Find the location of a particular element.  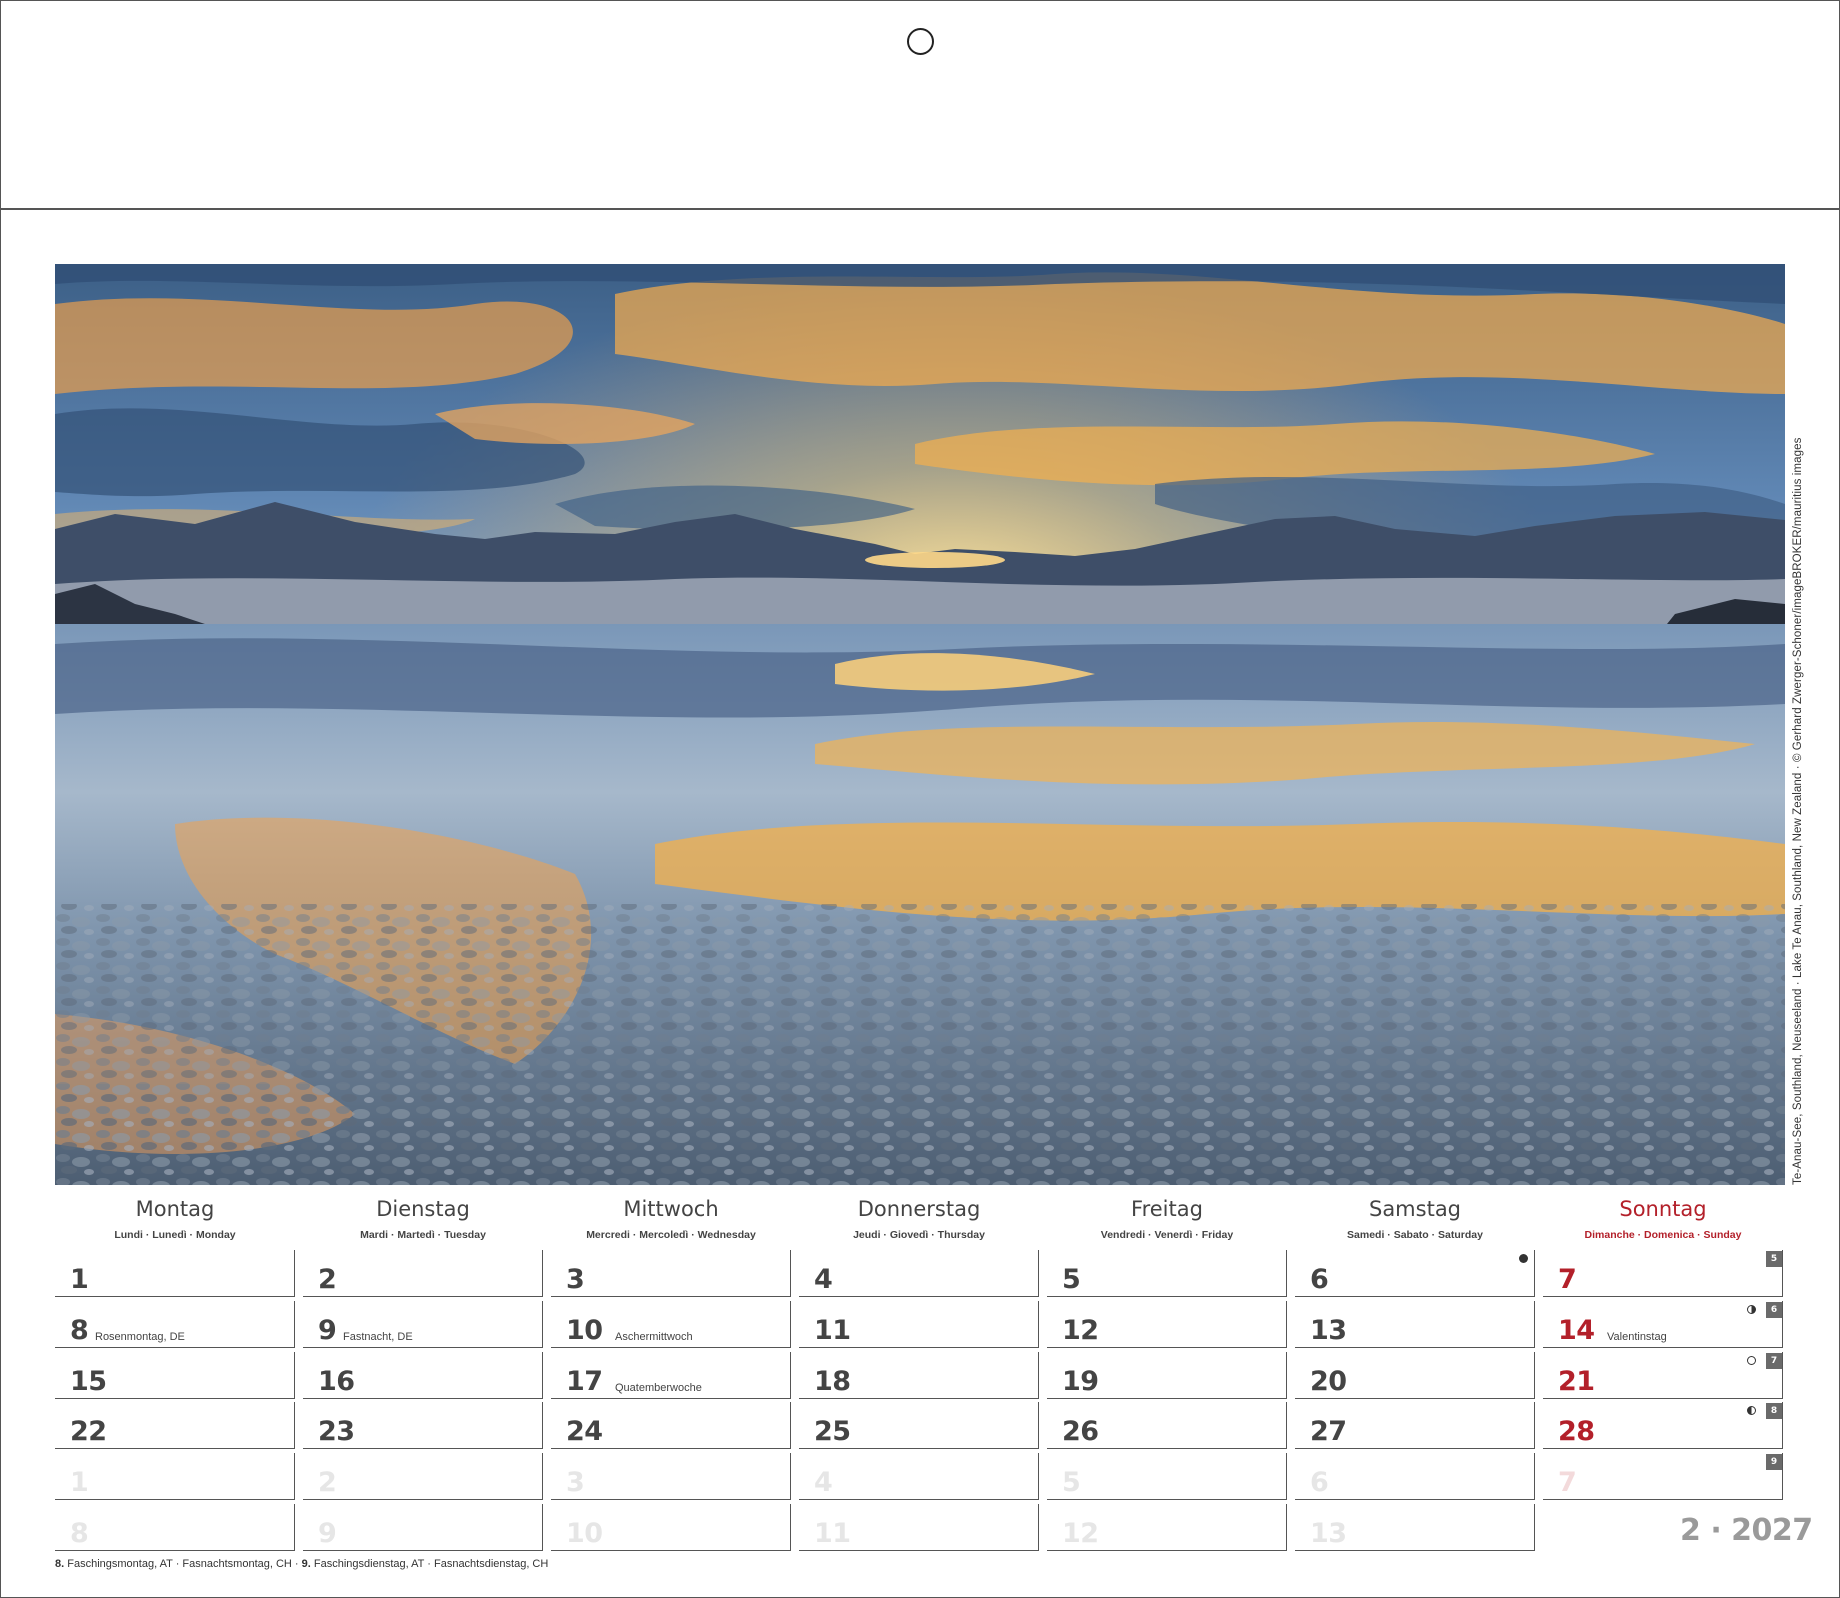

day-cell: 10 Aschermittwoch is located at coordinates (671, 1324).